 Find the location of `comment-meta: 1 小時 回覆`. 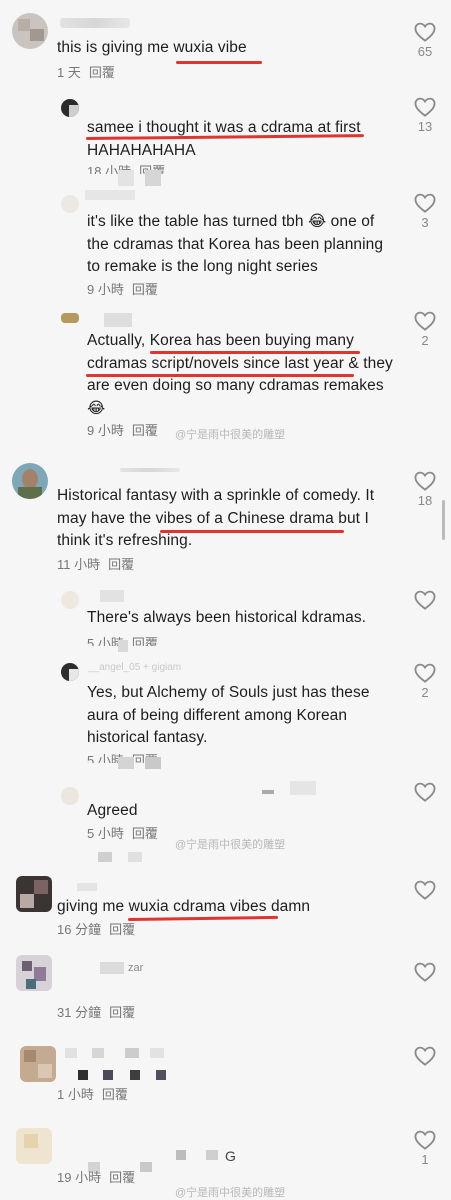

comment-meta: 1 小時 回覆 is located at coordinates (92, 1095).